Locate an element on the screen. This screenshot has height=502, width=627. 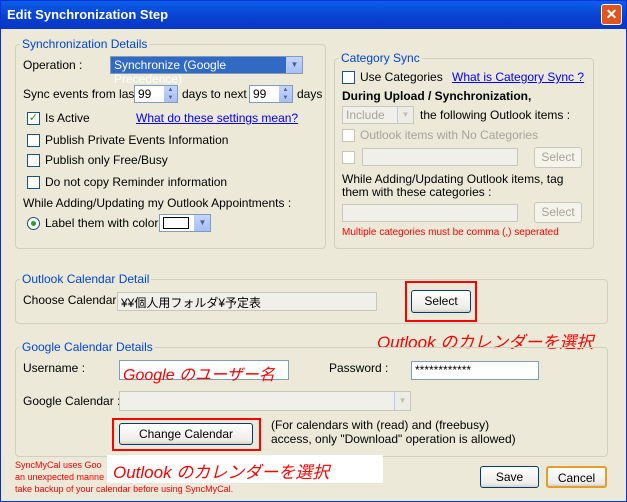
google-calendar-label: Google Calendar : is located at coordinates (72, 401).